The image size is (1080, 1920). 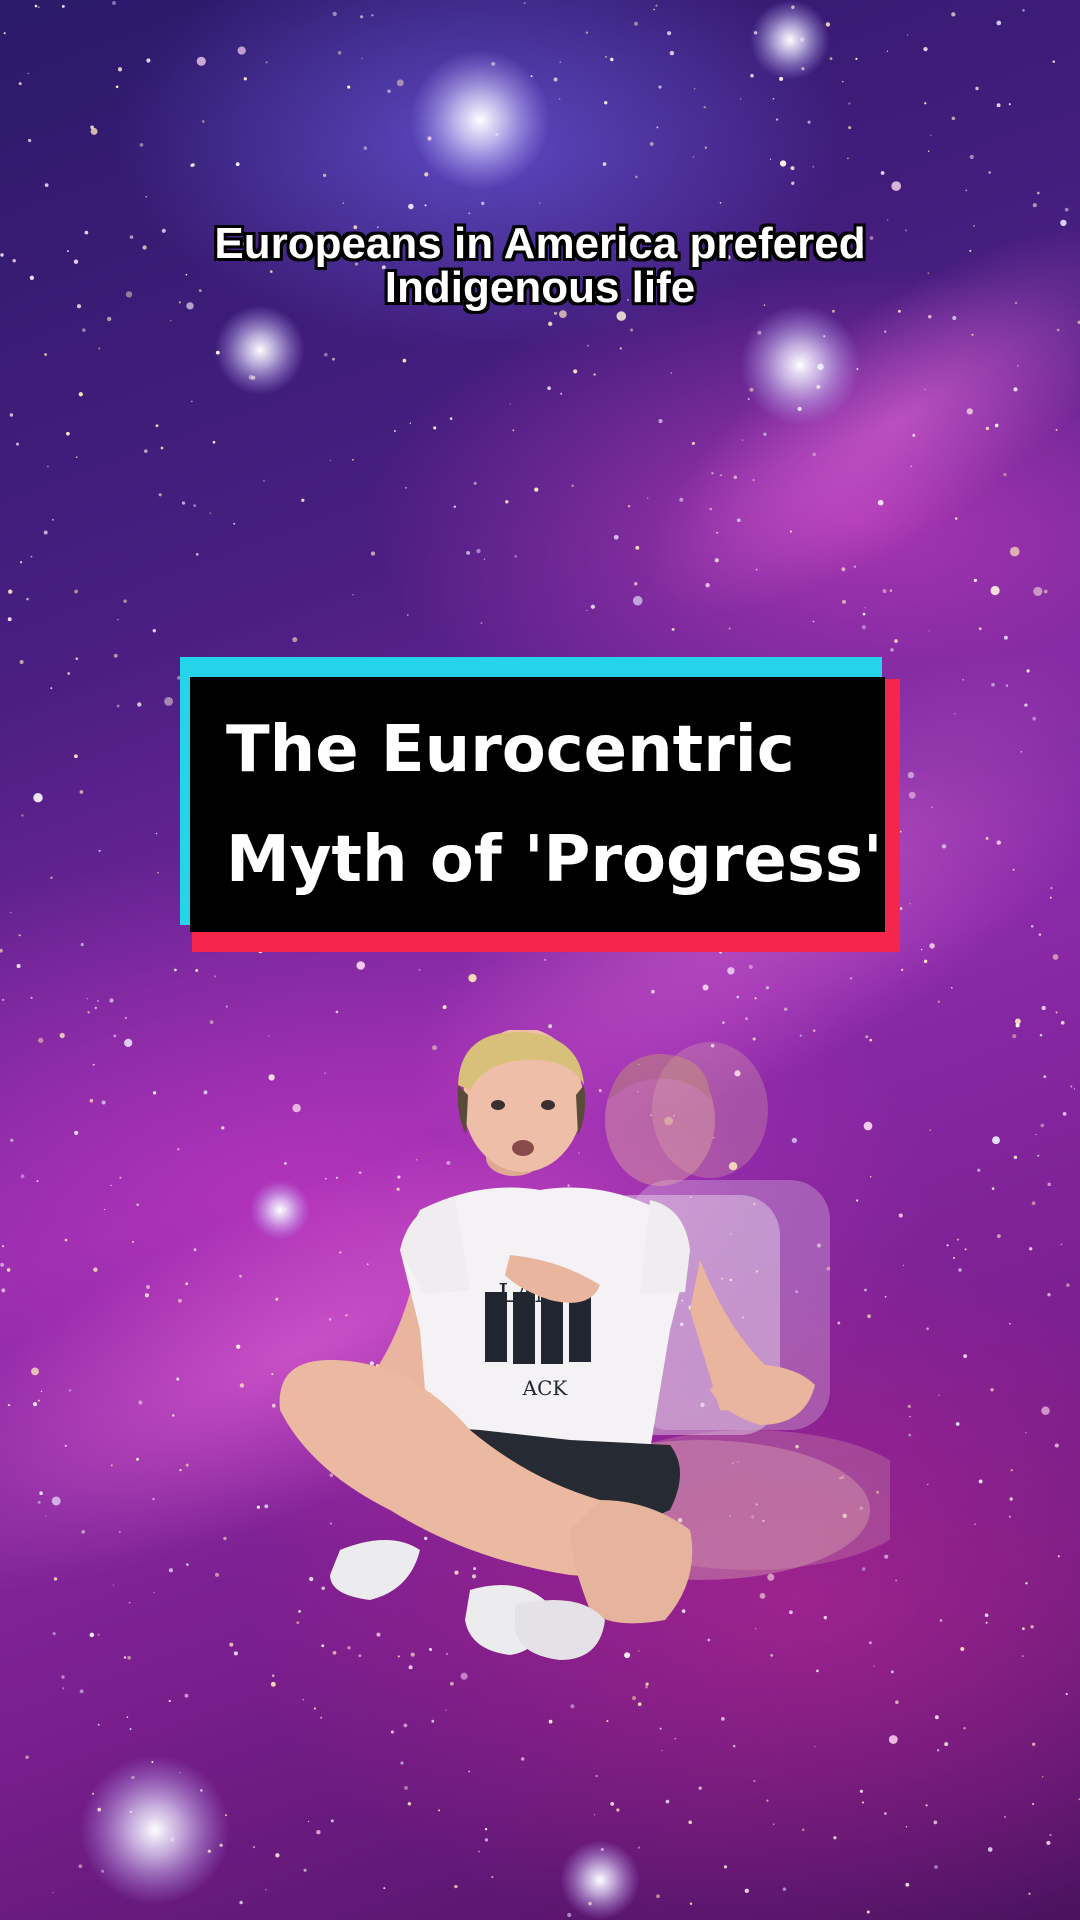 I want to click on title-line-2: Myth of 'Progress', so click(x=554, y=860).